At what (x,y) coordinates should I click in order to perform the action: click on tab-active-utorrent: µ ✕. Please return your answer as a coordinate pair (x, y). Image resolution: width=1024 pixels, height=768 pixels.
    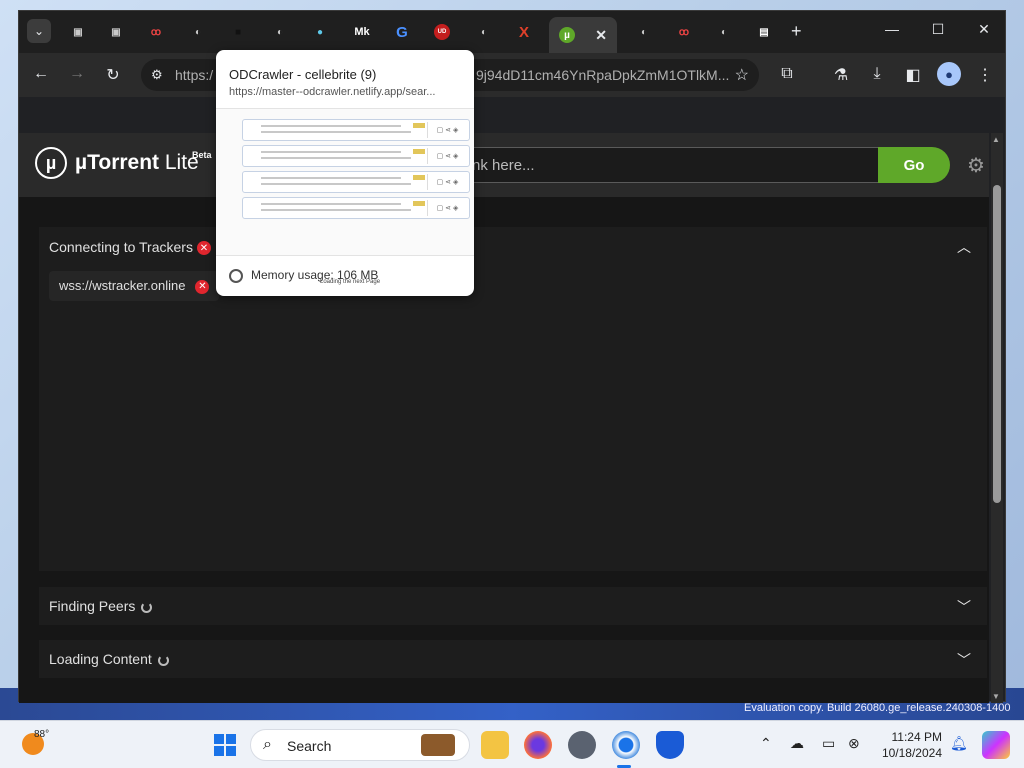
    Looking at the image, I should click on (583, 35).